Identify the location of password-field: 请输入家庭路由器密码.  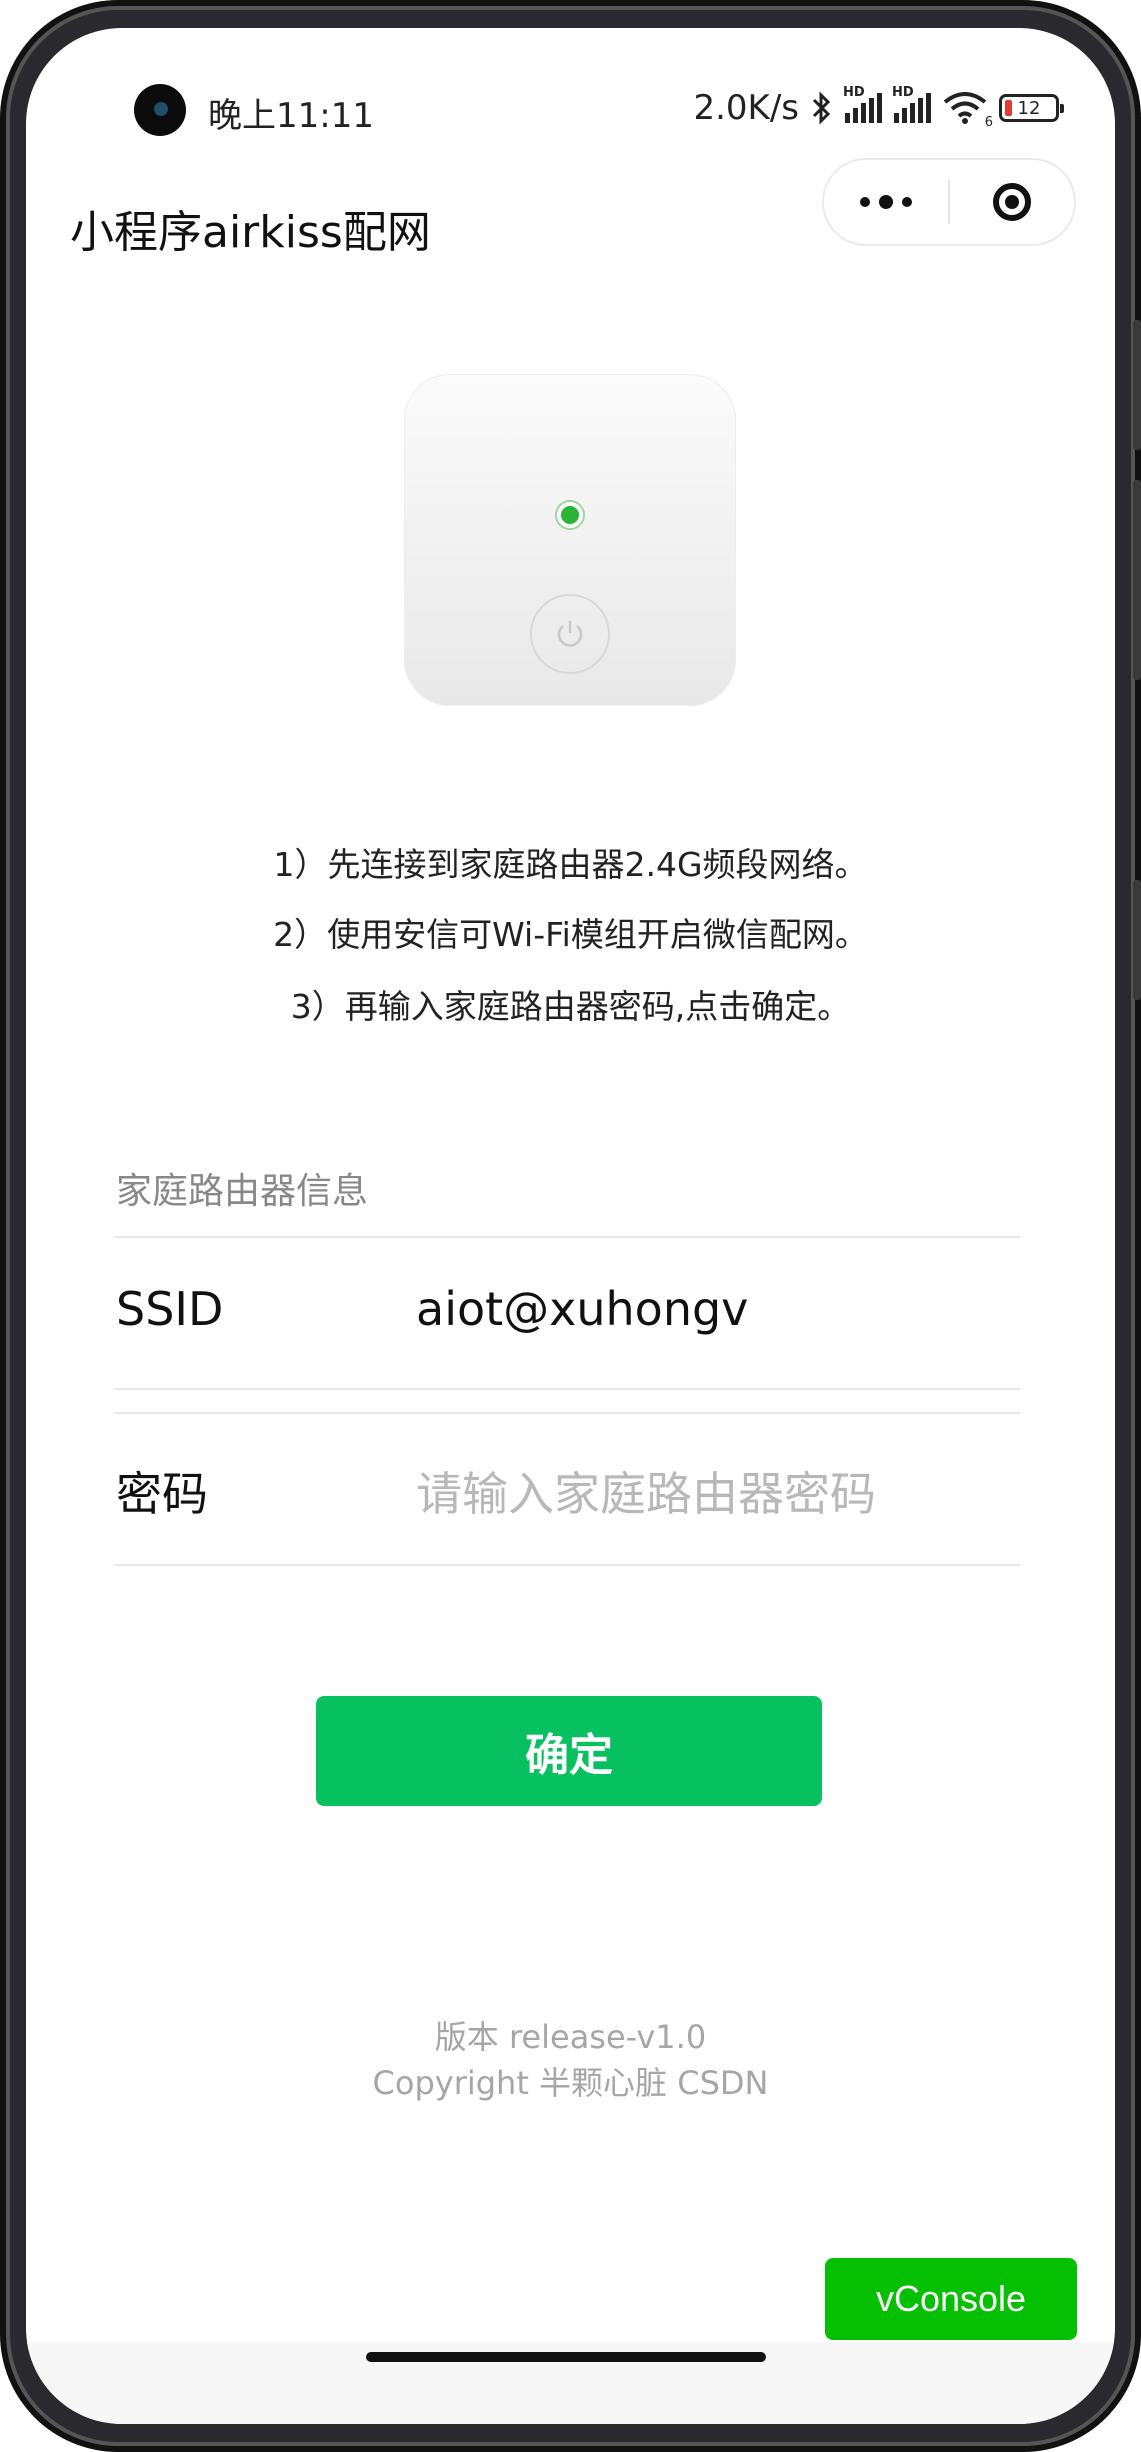
(646, 1491).